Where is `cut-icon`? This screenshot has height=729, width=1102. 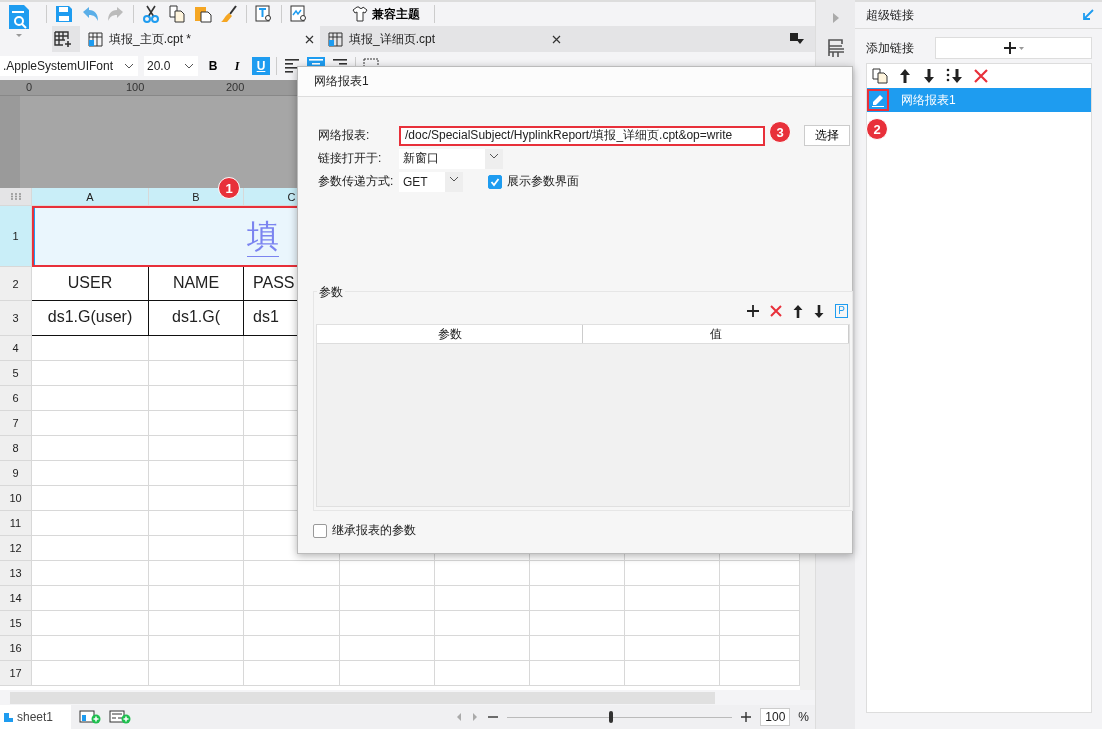
cut-icon is located at coordinates (151, 14).